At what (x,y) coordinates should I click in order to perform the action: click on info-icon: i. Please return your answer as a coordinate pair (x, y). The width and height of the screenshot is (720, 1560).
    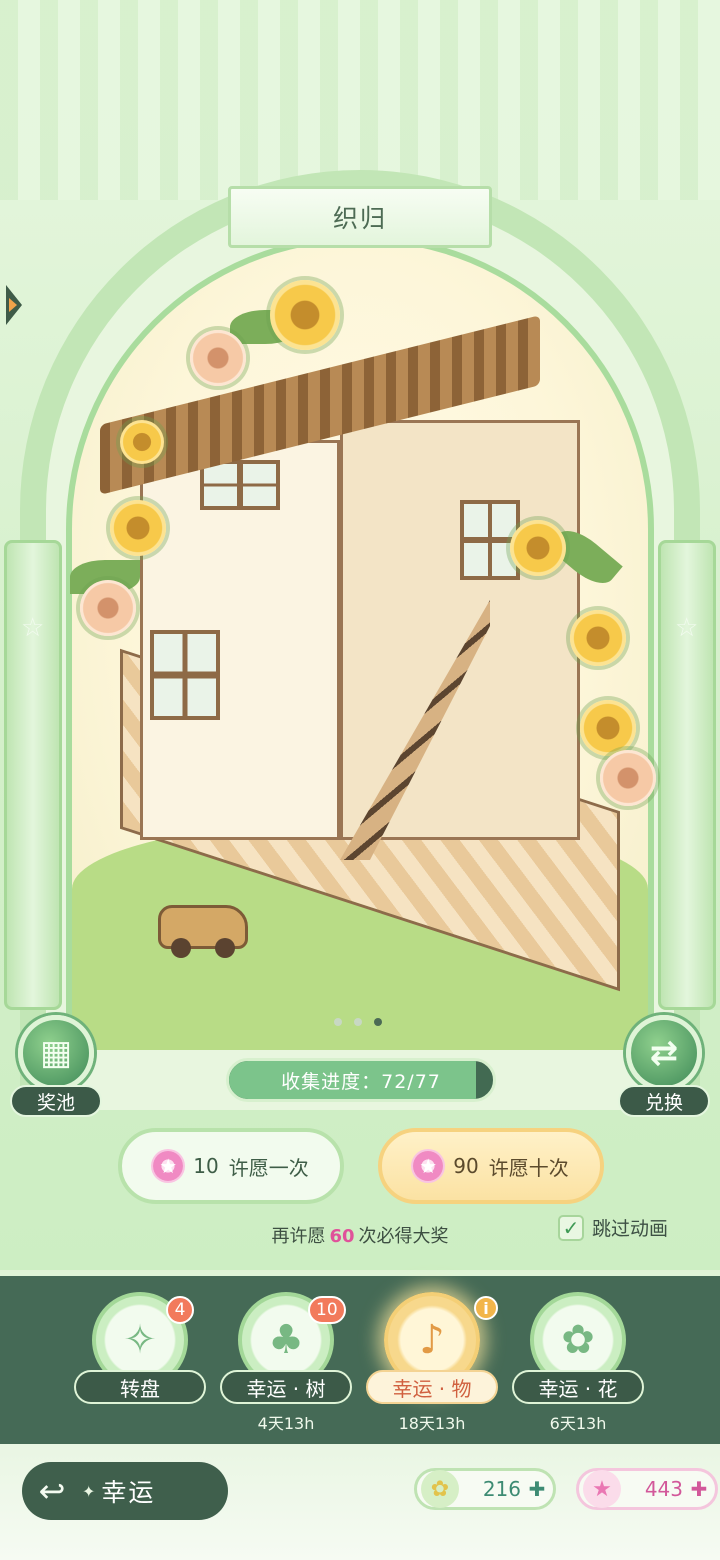
    Looking at the image, I should click on (486, 1308).